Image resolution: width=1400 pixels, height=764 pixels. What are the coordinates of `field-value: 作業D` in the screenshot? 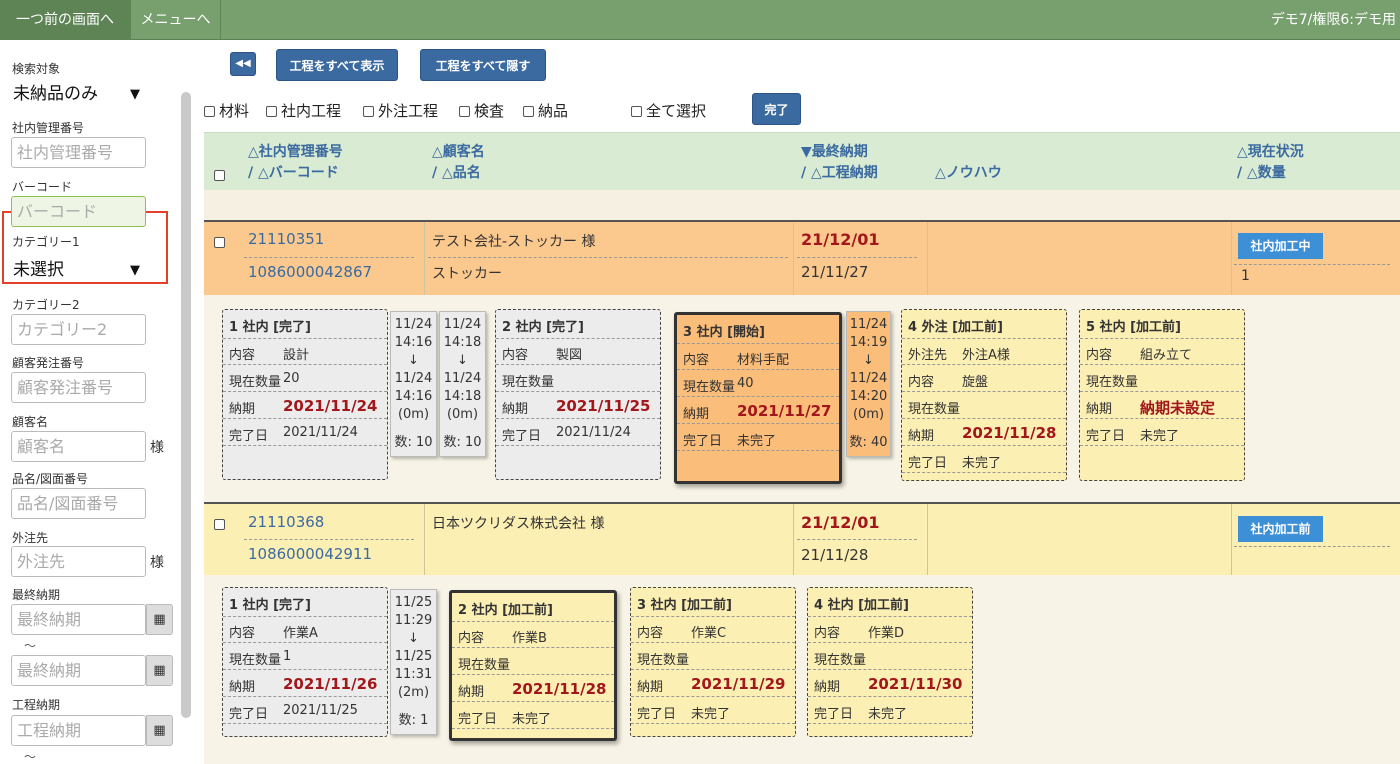 It's located at (886, 633).